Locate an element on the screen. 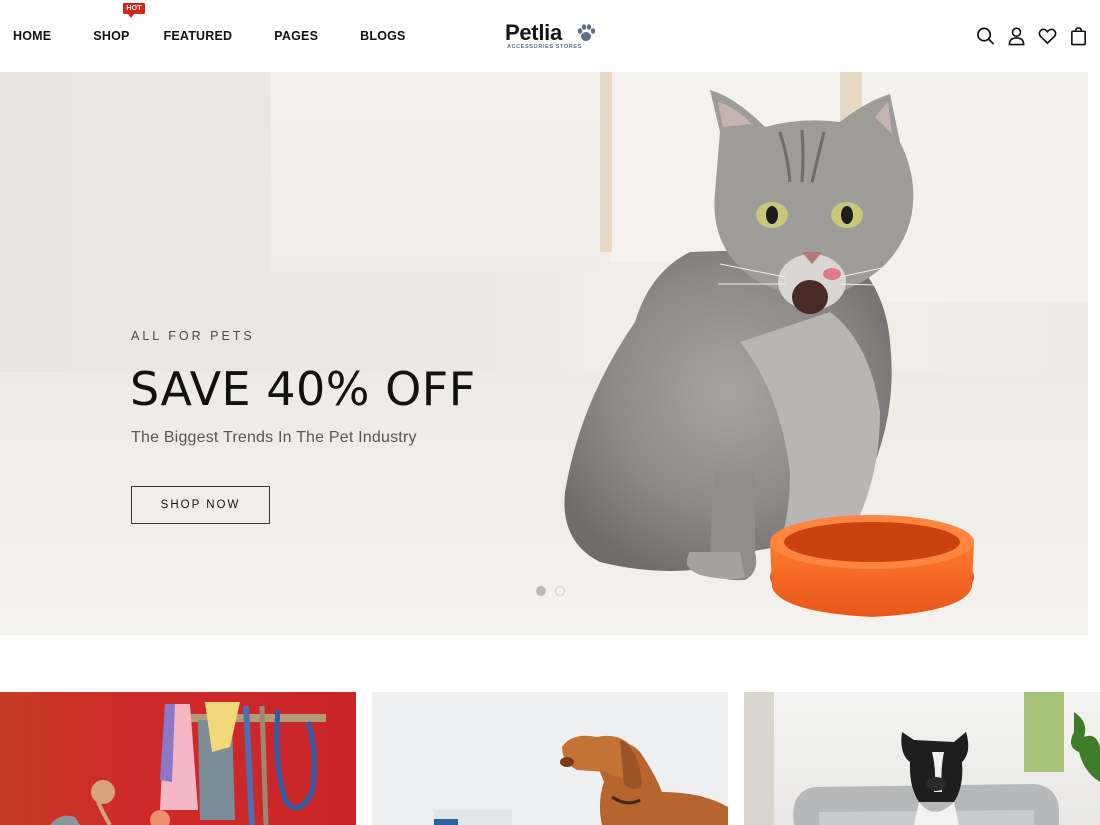 The image size is (1100, 825). pet-accessories-image is located at coordinates (188, 763).